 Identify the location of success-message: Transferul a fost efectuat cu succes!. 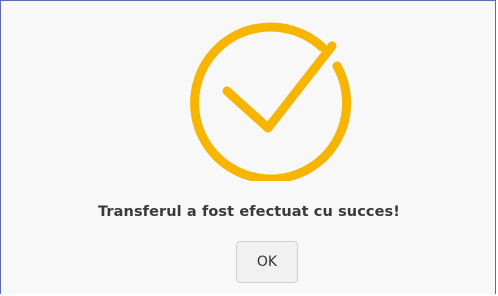
(248, 212).